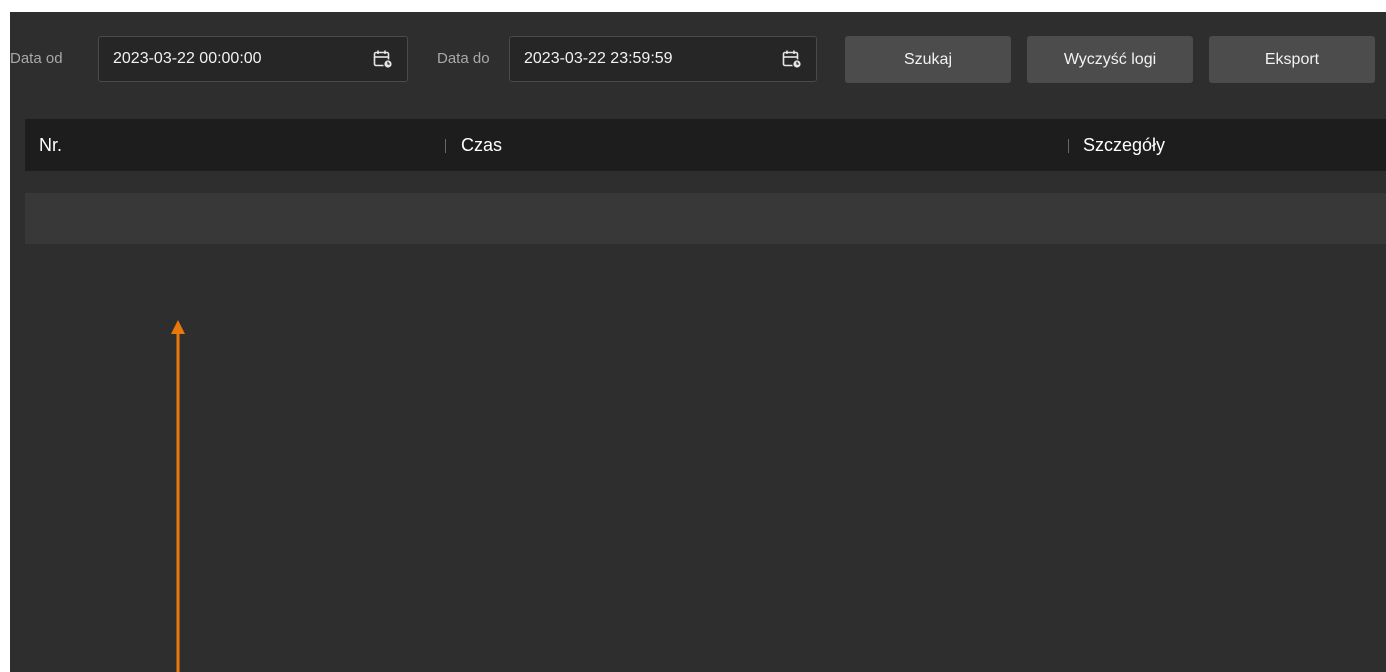  Describe the element at coordinates (36, 58) in the screenshot. I see `date-from-label: Data od` at that location.